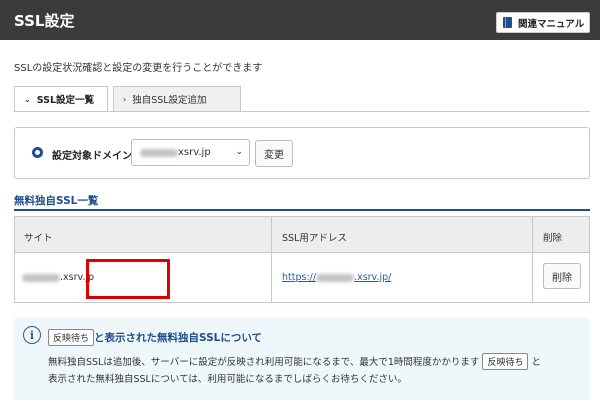  What do you see at coordinates (507, 22) in the screenshot?
I see `book-icon` at bounding box center [507, 22].